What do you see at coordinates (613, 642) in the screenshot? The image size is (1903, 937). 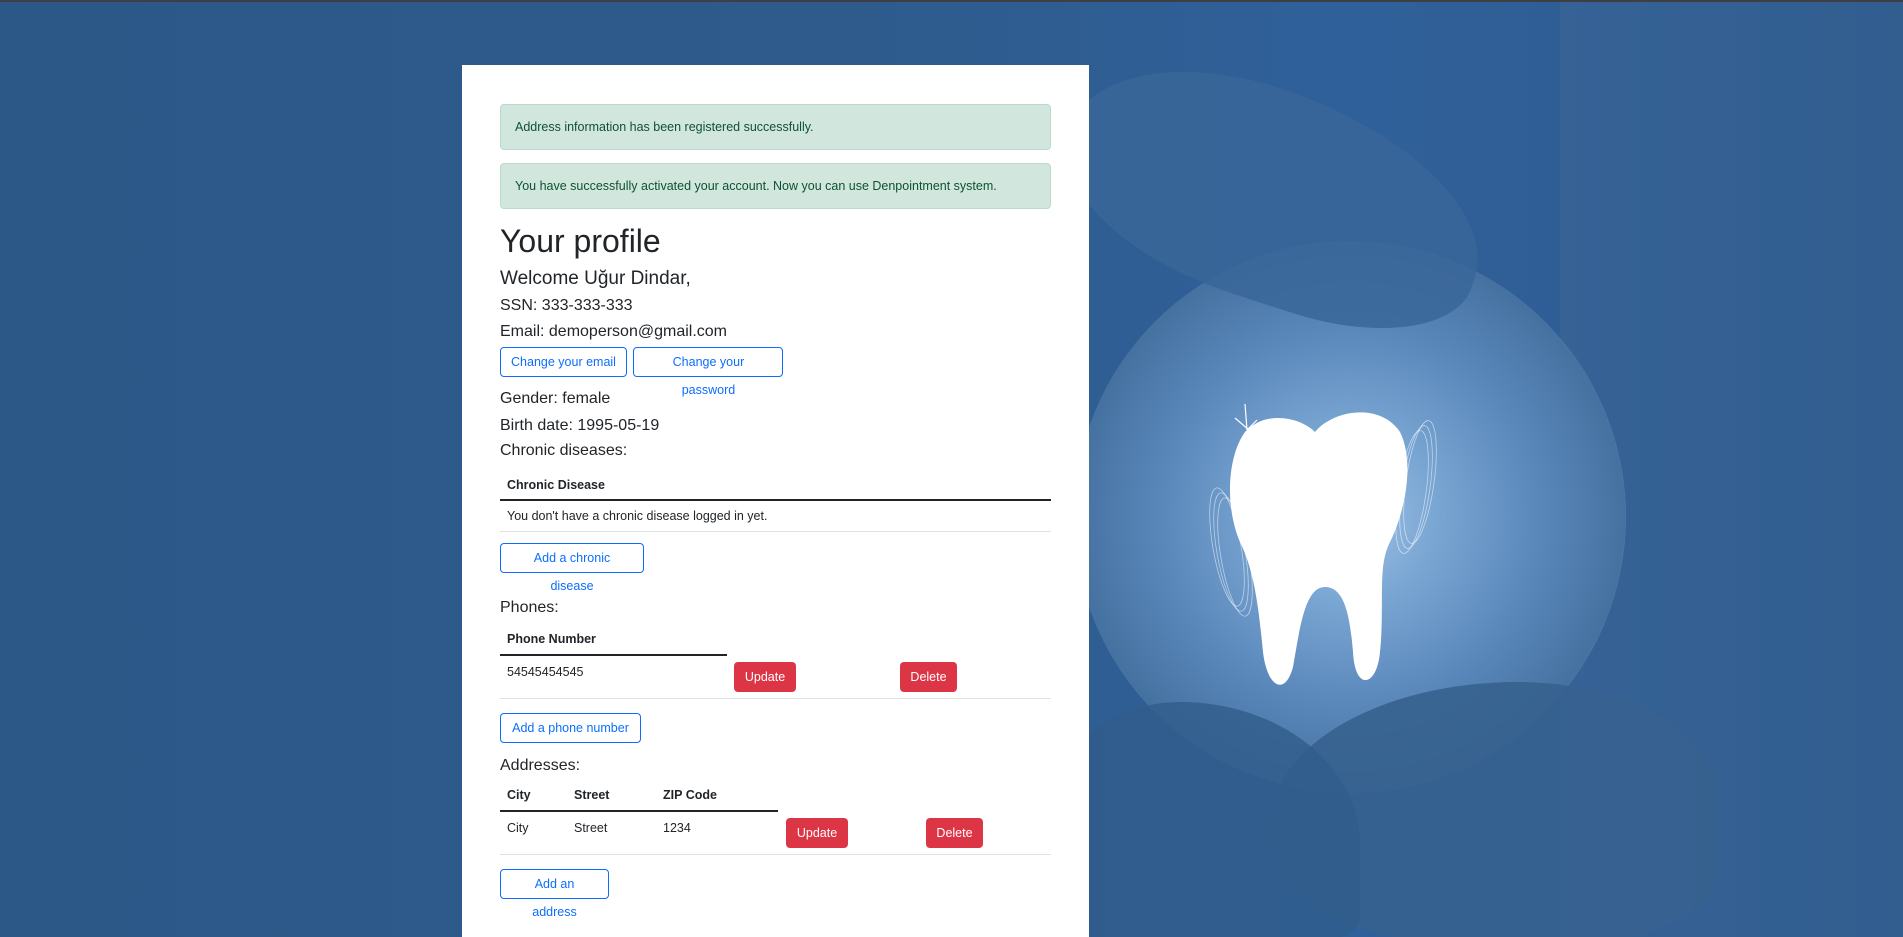 I see `column-header-phone-number: Phone Number` at bounding box center [613, 642].